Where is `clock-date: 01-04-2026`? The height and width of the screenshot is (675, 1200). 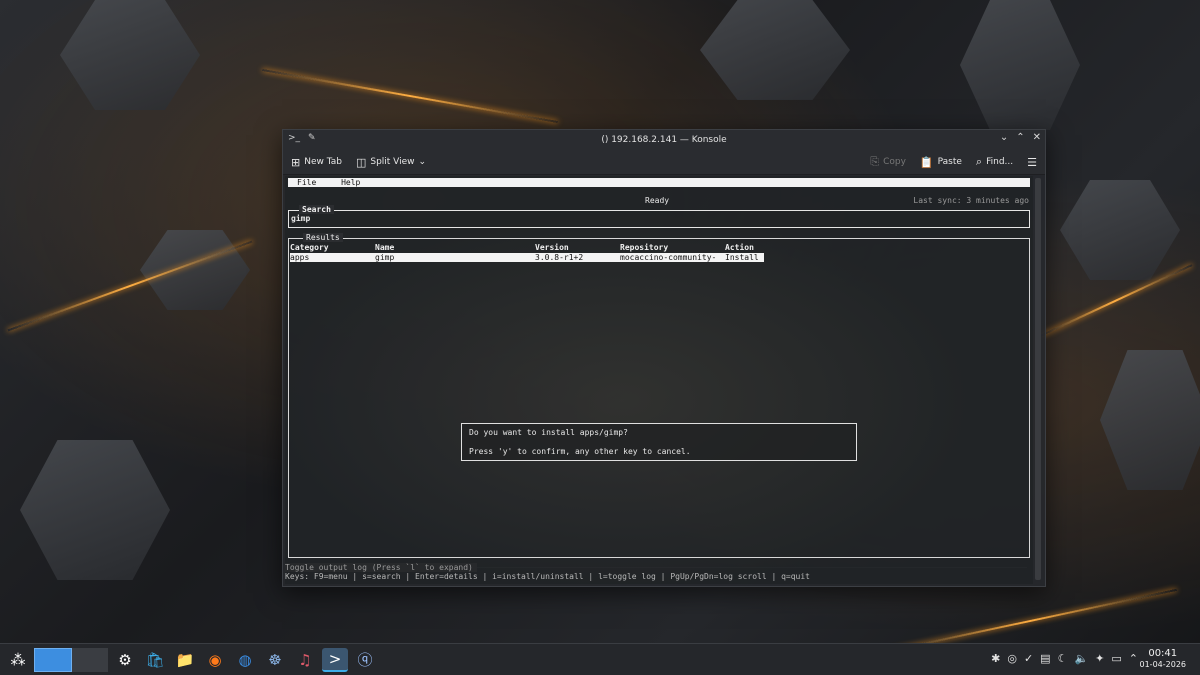
clock-date: 01-04-2026 is located at coordinates (1163, 664).